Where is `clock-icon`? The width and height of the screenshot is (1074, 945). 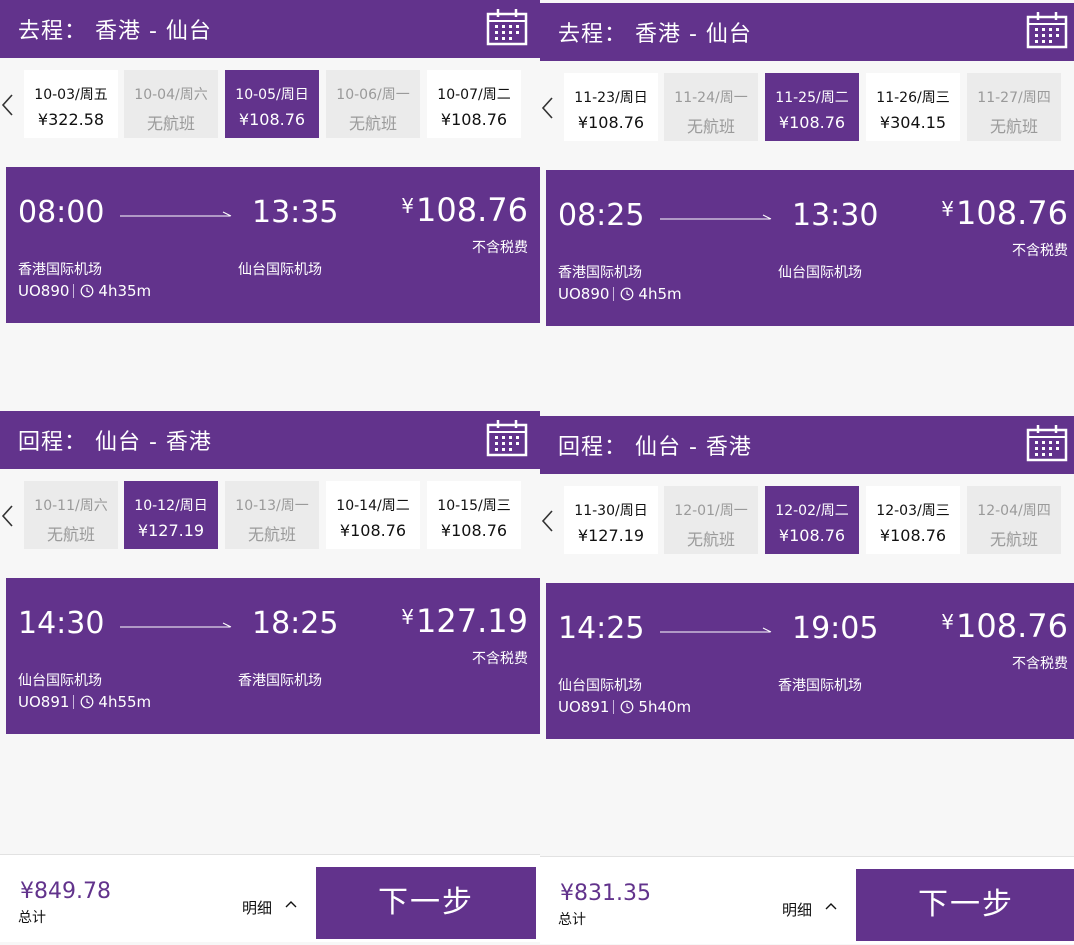
clock-icon is located at coordinates (87, 291).